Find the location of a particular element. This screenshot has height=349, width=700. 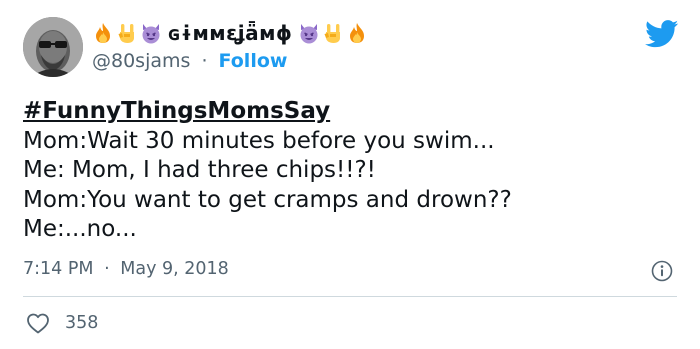

tweet-line: Me: Mom, I had three chips!!?! is located at coordinates (199, 170).